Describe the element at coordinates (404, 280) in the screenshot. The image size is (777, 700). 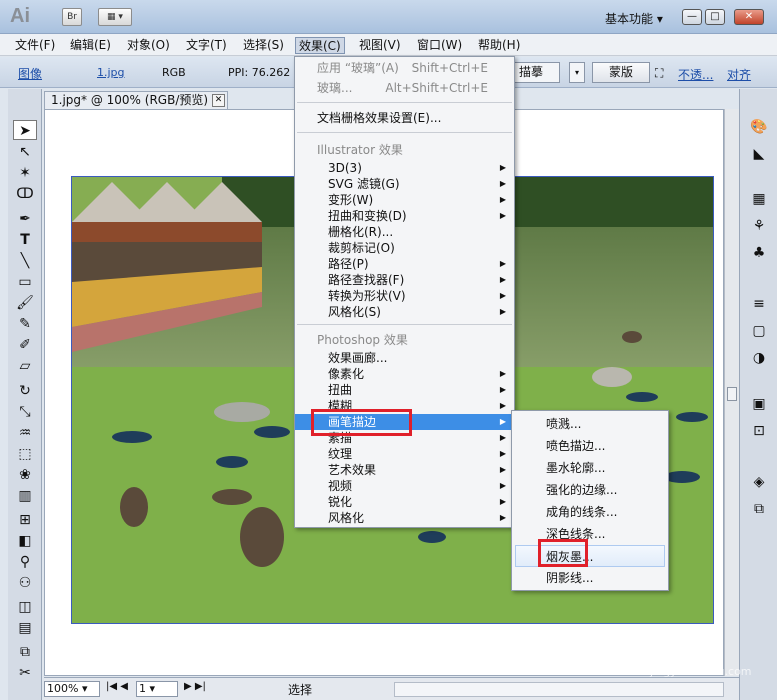
I see `effect-pathfinder-item: 路径查找器(F) ▶` at that location.